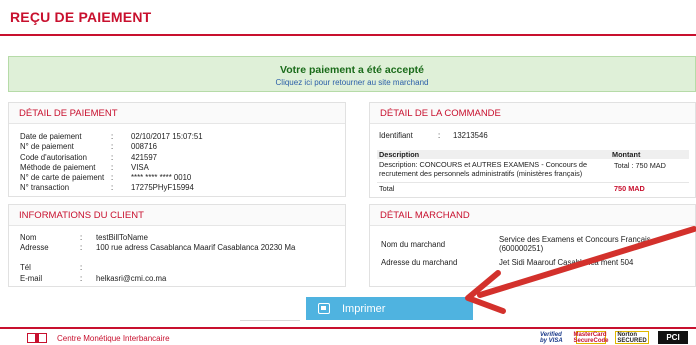  I want to click on order-total-value: 750 MAD, so click(629, 189).